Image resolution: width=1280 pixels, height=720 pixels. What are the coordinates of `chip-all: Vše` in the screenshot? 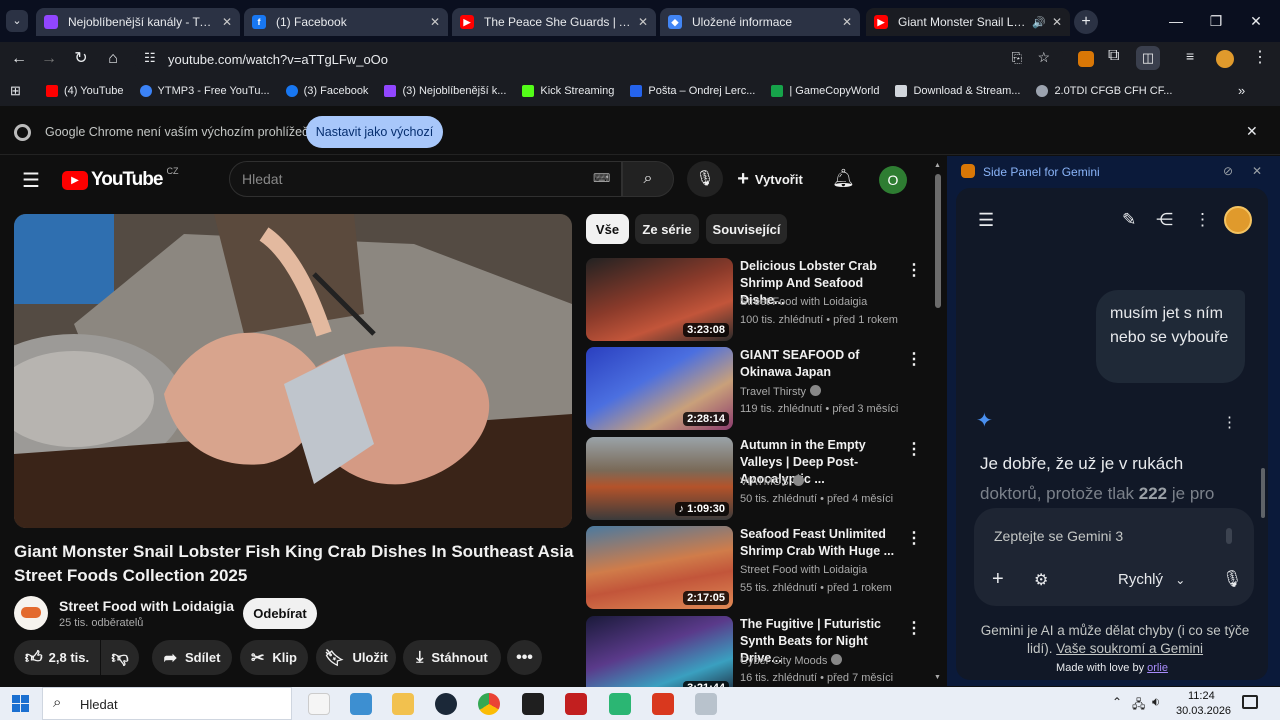 It's located at (607, 229).